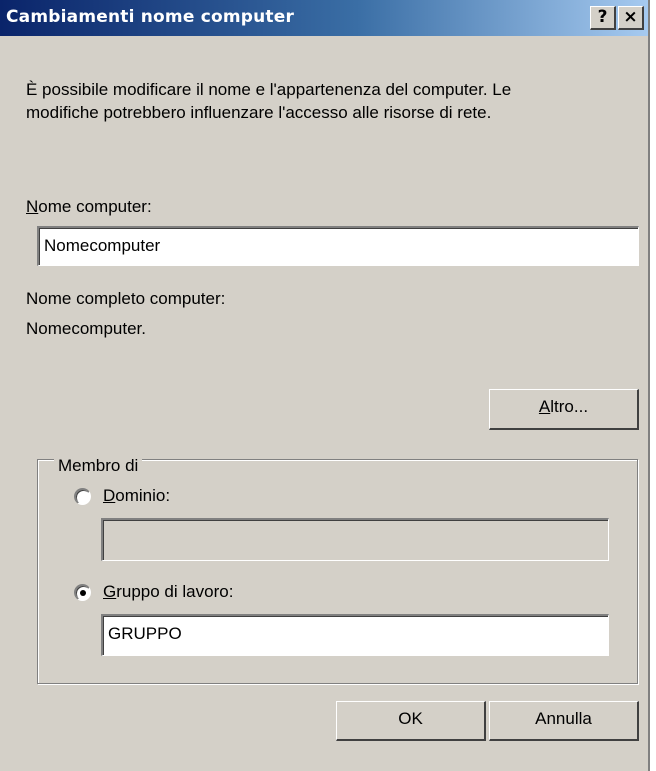  Describe the element at coordinates (150, 17) in the screenshot. I see `window-title: Cambiamenti nome computer` at that location.